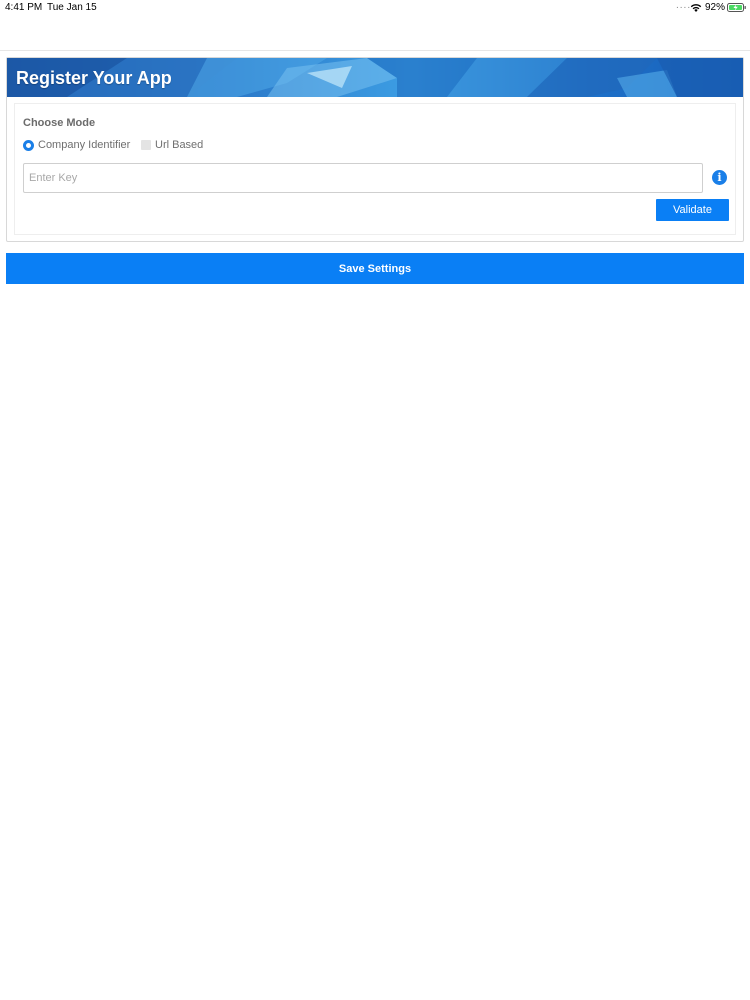 The image size is (750, 1000). Describe the element at coordinates (715, 7) in the screenshot. I see `battery-percent: 92%` at that location.